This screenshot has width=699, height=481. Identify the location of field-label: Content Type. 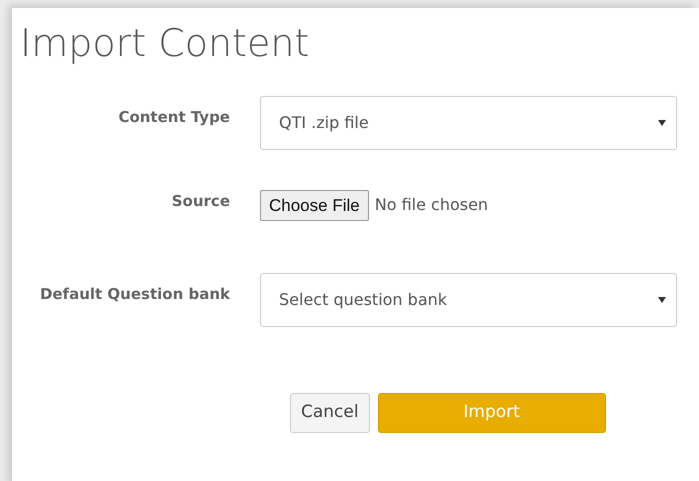
(174, 117).